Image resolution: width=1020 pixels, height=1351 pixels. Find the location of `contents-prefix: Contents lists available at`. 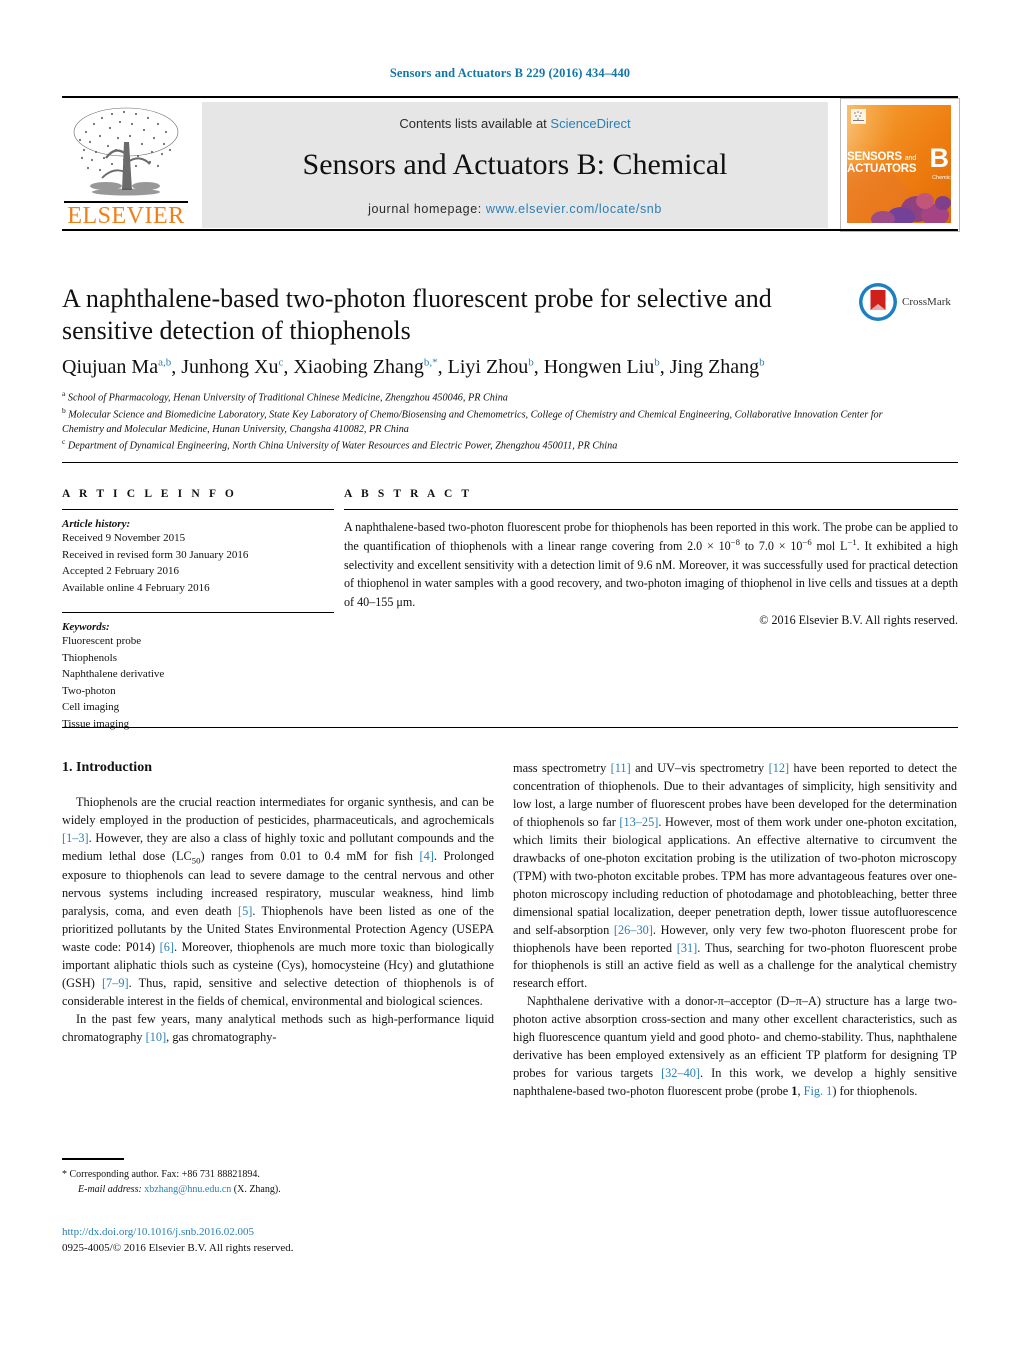

contents-prefix: Contents lists available at is located at coordinates (475, 123).